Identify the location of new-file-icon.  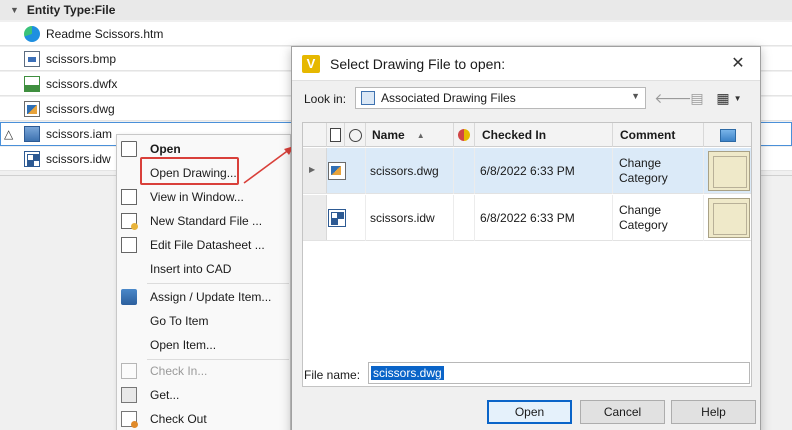
(129, 221).